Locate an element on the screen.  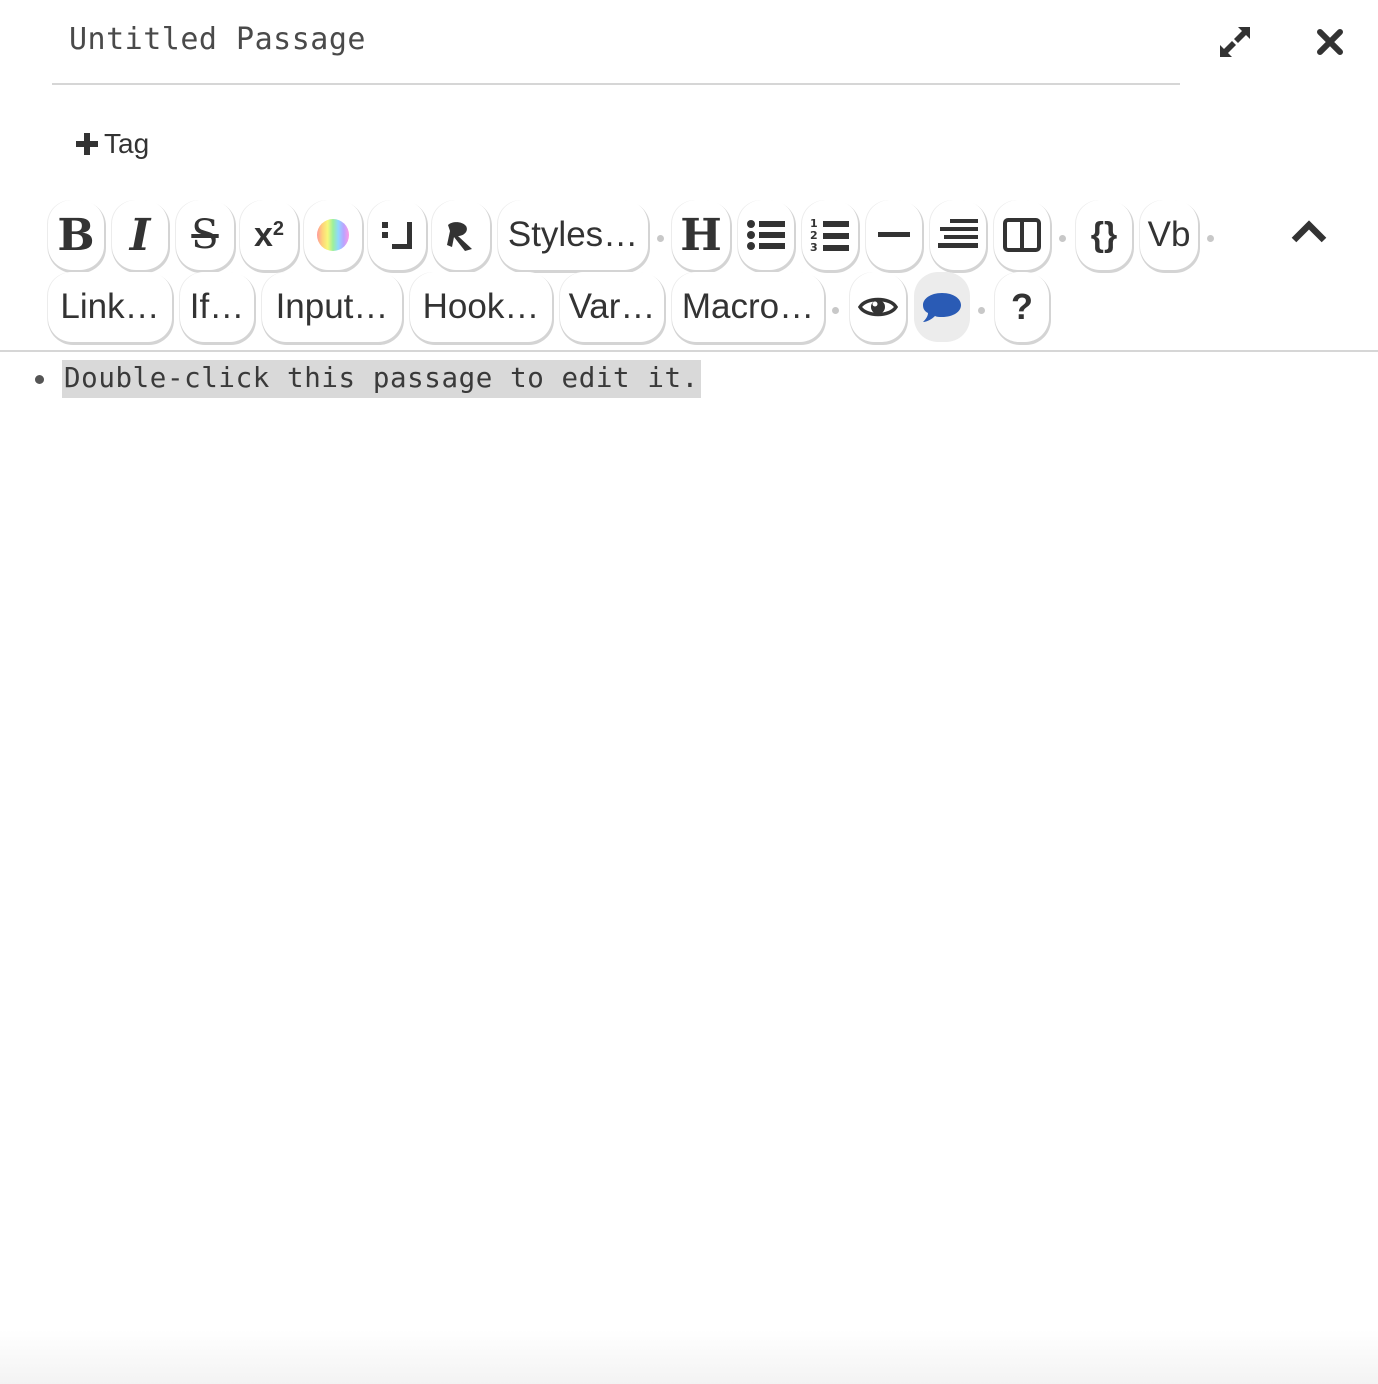
expand-arrows-icon is located at coordinates (1235, 42).